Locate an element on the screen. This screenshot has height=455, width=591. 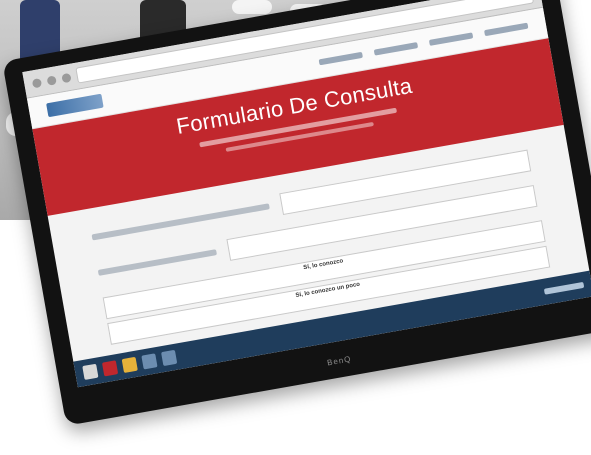
clock is located at coordinates (564, 288).